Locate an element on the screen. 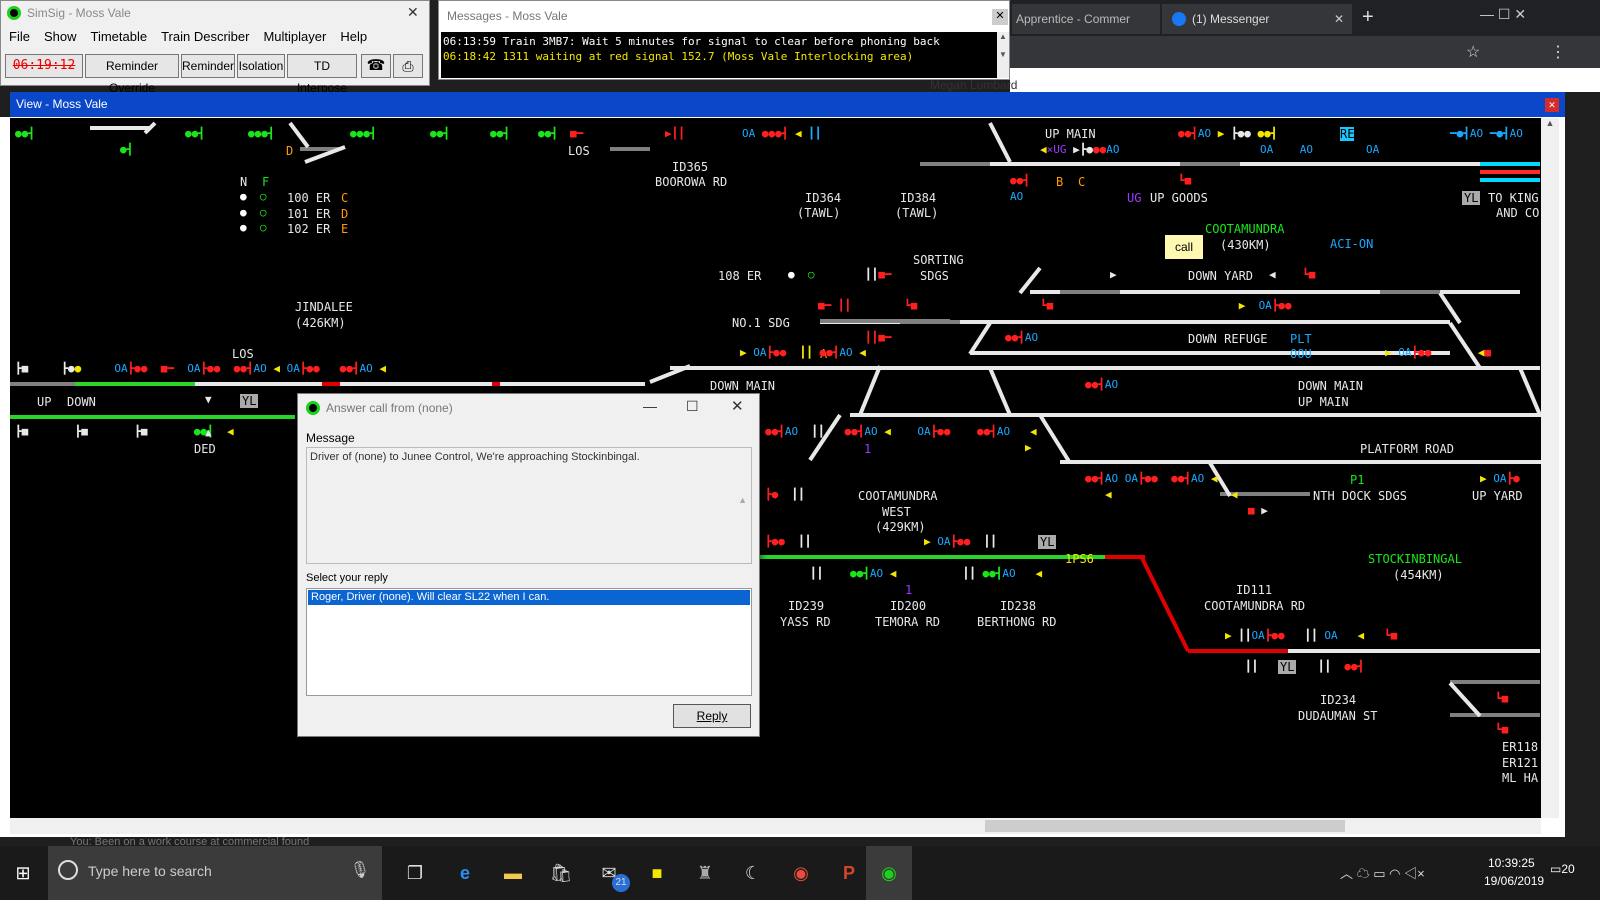 This screenshot has width=1600, height=900. chrome-icon: ◉ is located at coordinates (801, 873).